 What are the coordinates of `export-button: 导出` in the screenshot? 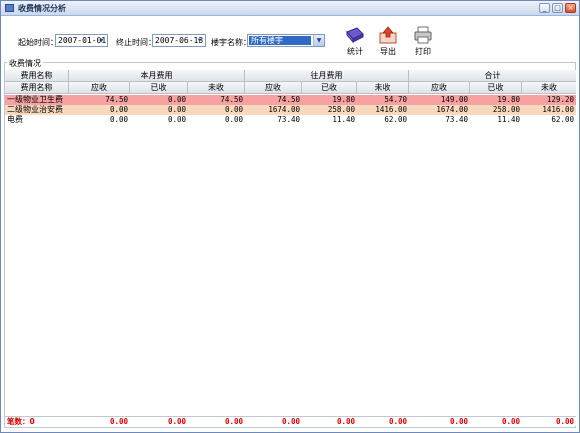 It's located at (388, 45).